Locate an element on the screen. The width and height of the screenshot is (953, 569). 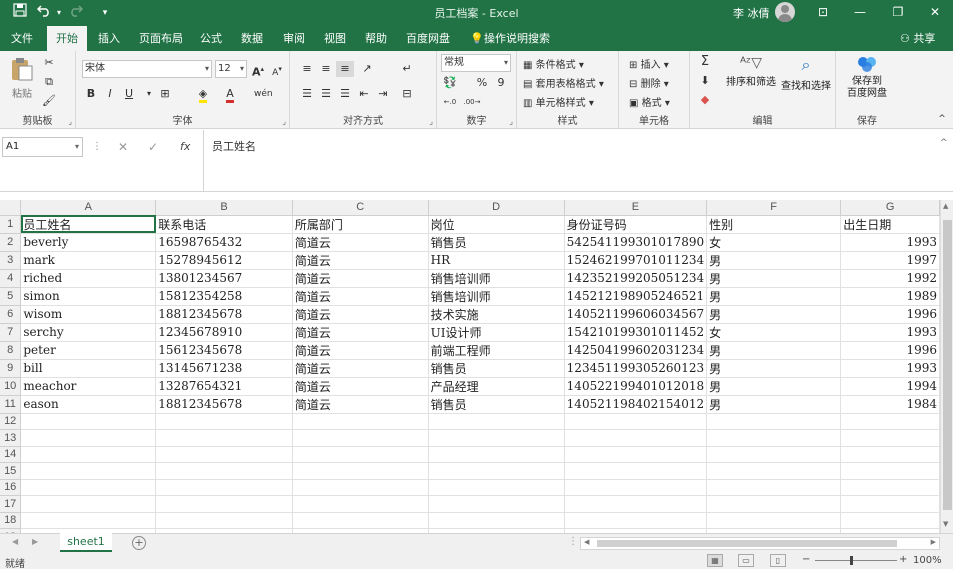
format-as-table-button: ▤ 套用表格格式 ▾ is located at coordinates (563, 82).